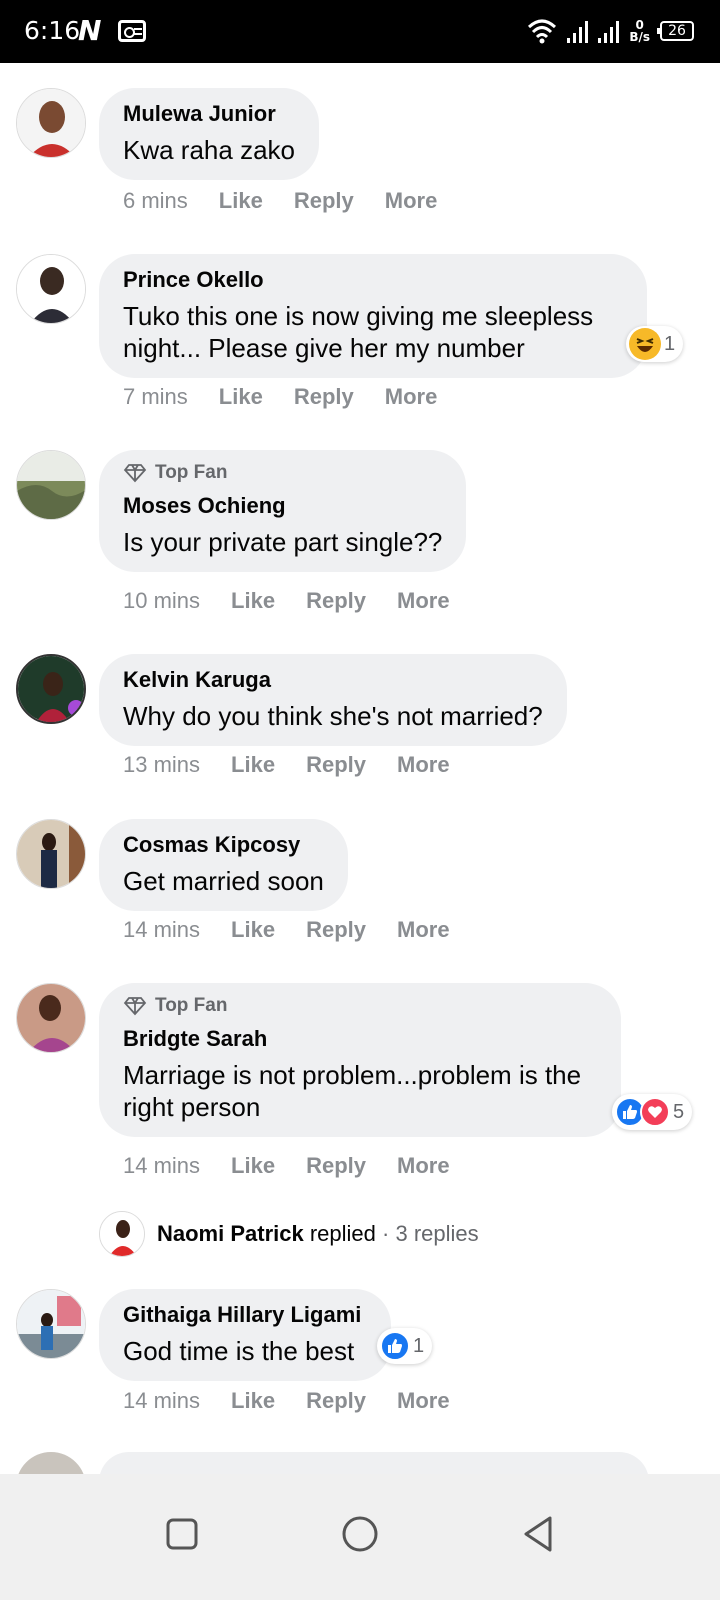 This screenshot has width=720, height=1600. What do you see at coordinates (430, 1233) in the screenshot?
I see `reply-count: · 3 replies` at bounding box center [430, 1233].